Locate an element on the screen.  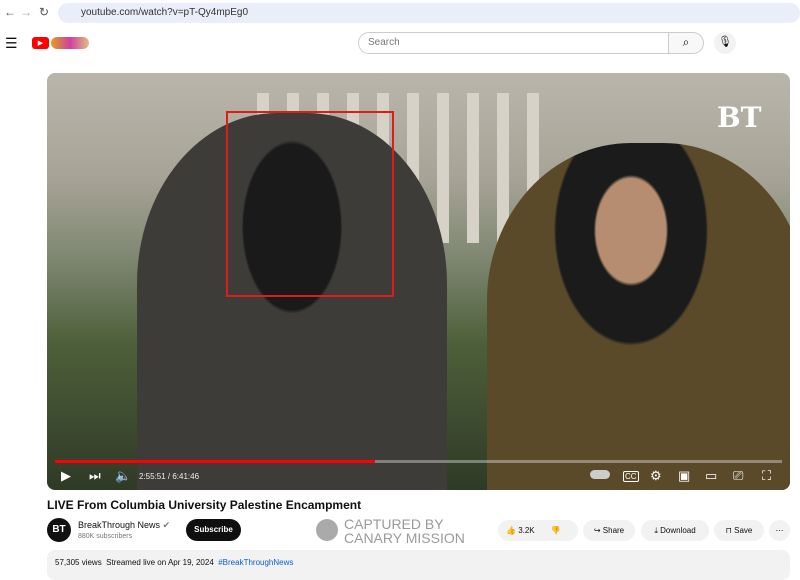
dislike-button: 👎 is located at coordinates (556, 530).